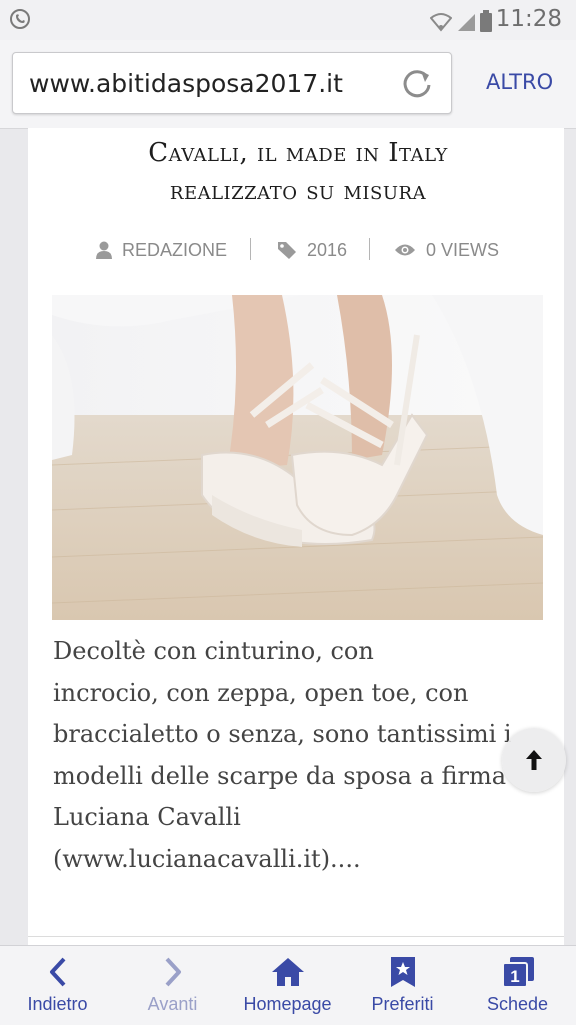 Image resolution: width=576 pixels, height=1025 pixels. Describe the element at coordinates (20, 19) in the screenshot. I see `notification-icon` at that location.